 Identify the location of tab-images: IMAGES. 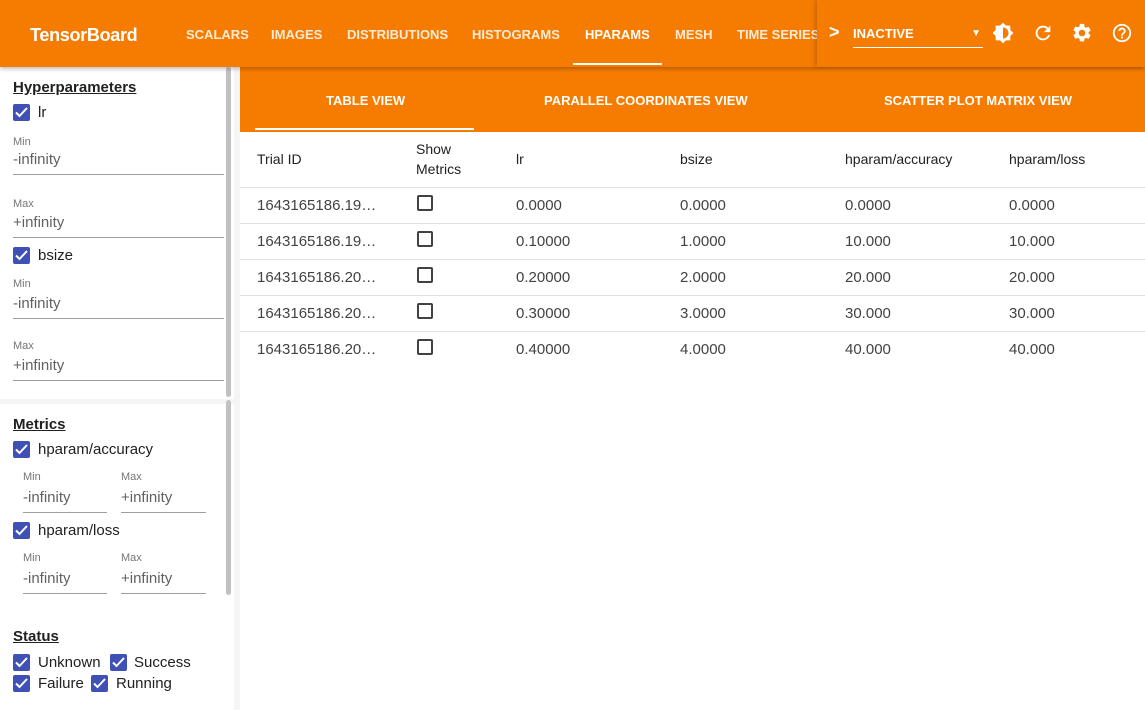
(296, 34).